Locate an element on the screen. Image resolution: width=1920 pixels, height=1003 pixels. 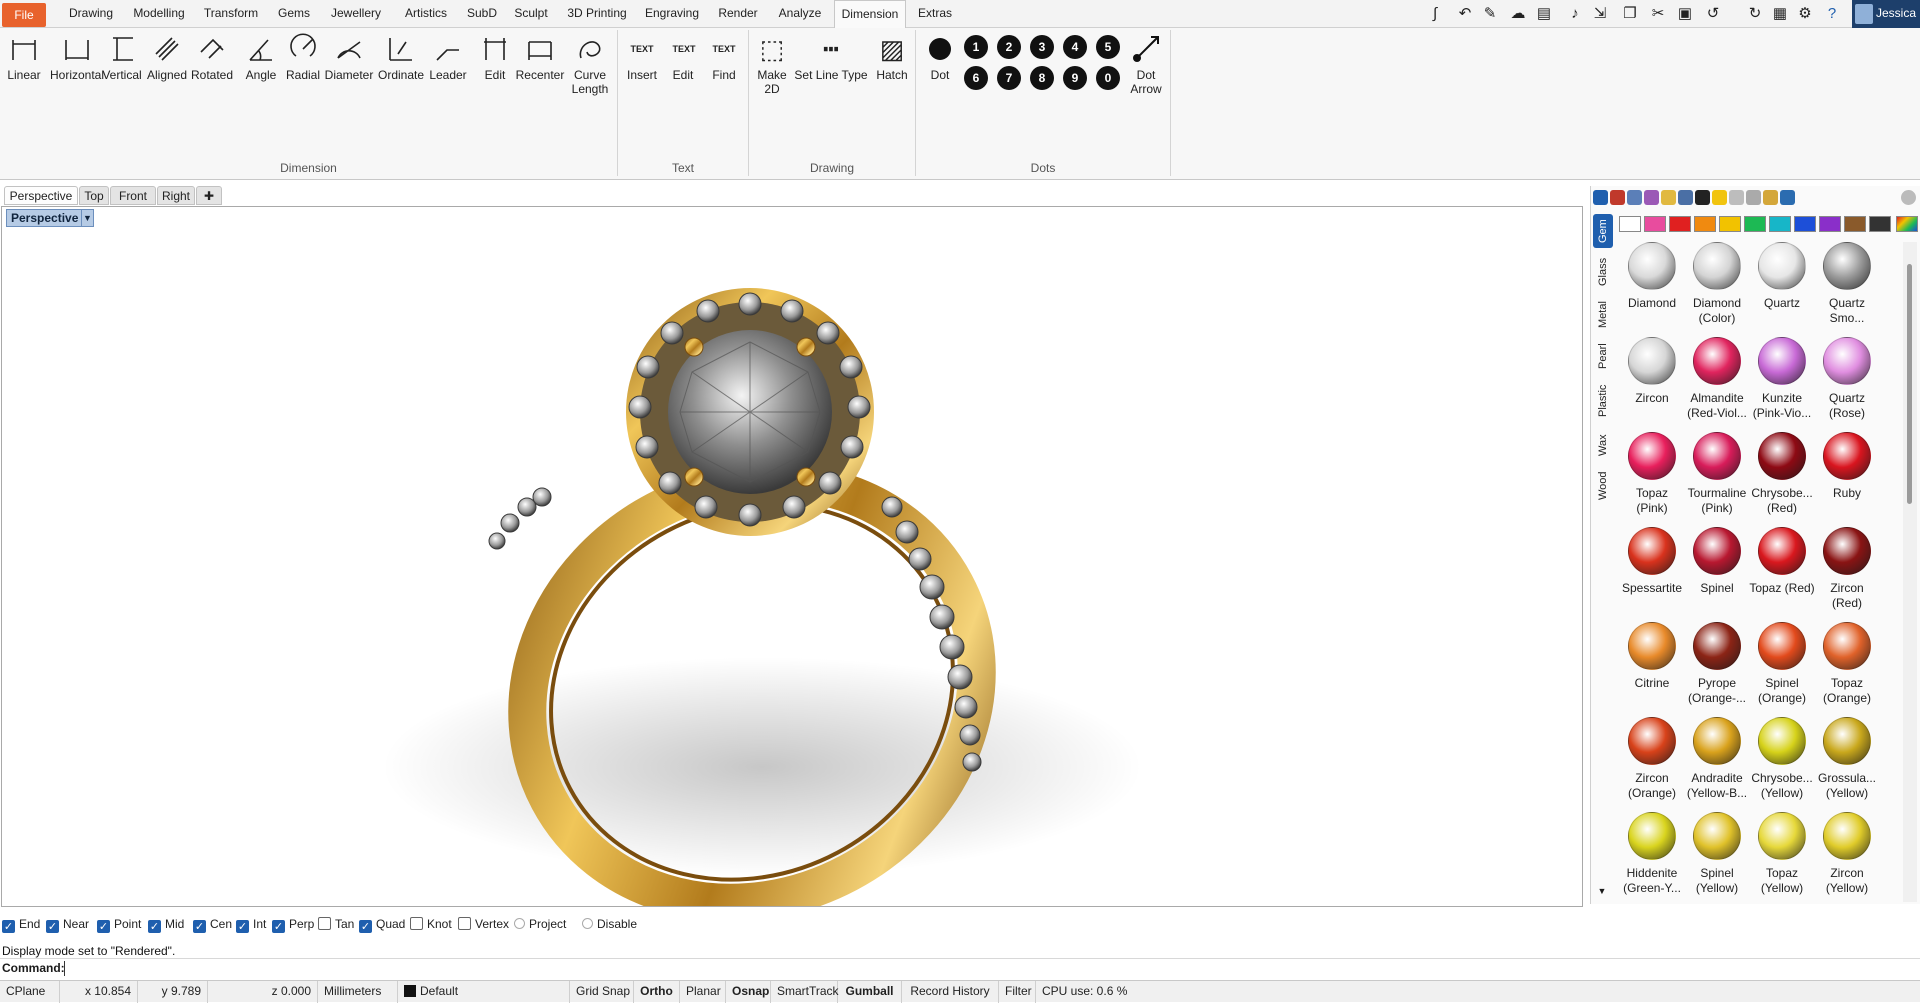
scrollbar-thumb is located at coordinates (1909, 384).